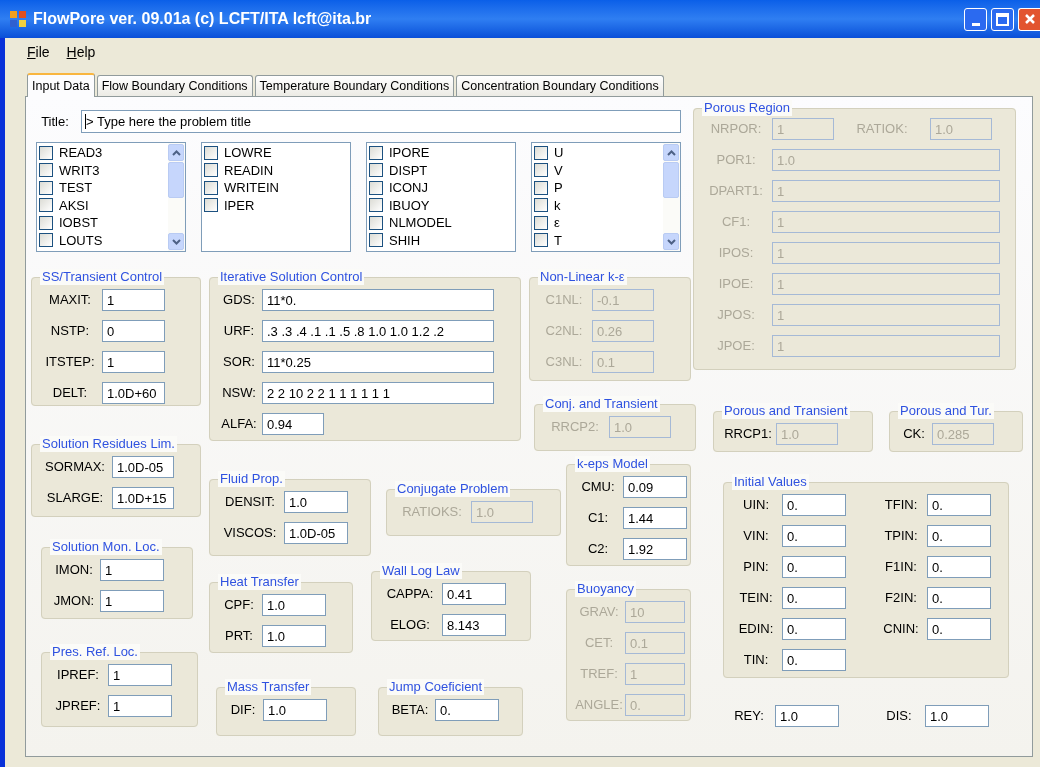 This screenshot has width=1040, height=767. I want to click on input-field: 0.94, so click(293, 424).